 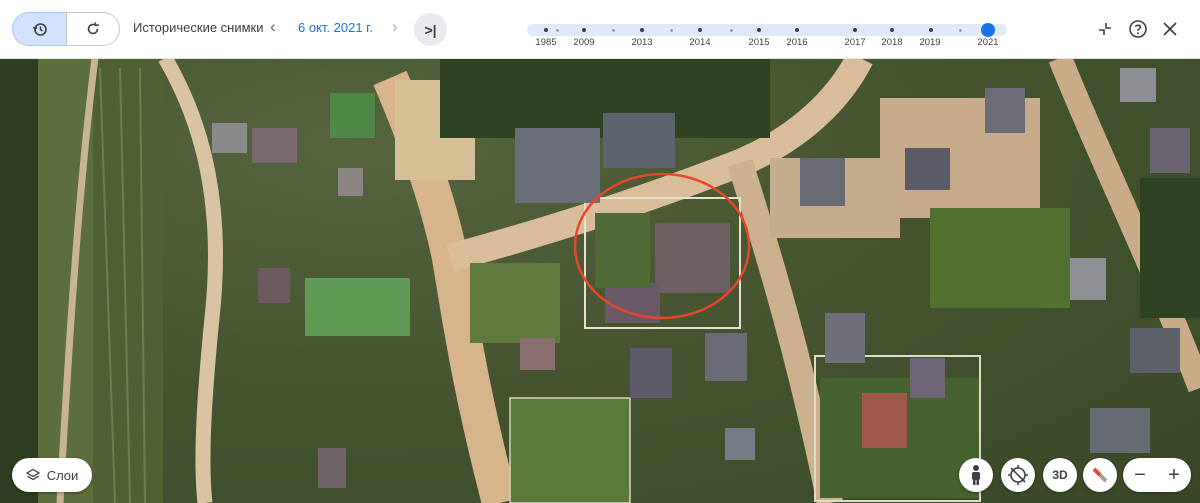 What do you see at coordinates (891, 42) in the screenshot?
I see `timeline-year-label: 2018` at bounding box center [891, 42].